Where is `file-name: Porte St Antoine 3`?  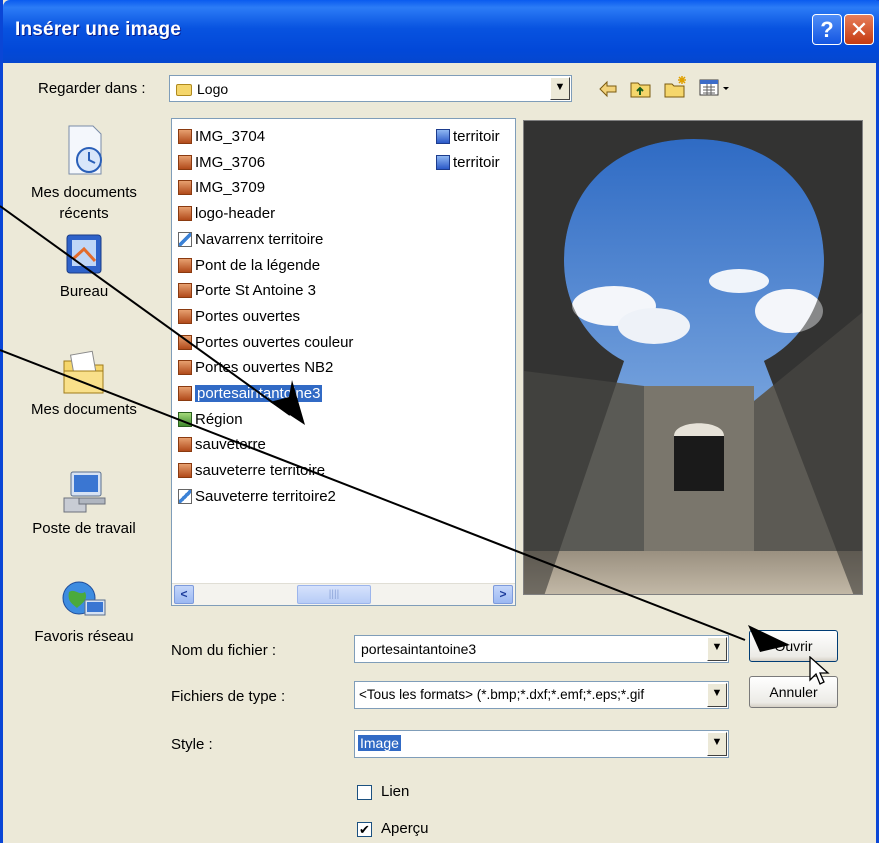
file-name: Porte St Antoine 3 is located at coordinates (255, 291).